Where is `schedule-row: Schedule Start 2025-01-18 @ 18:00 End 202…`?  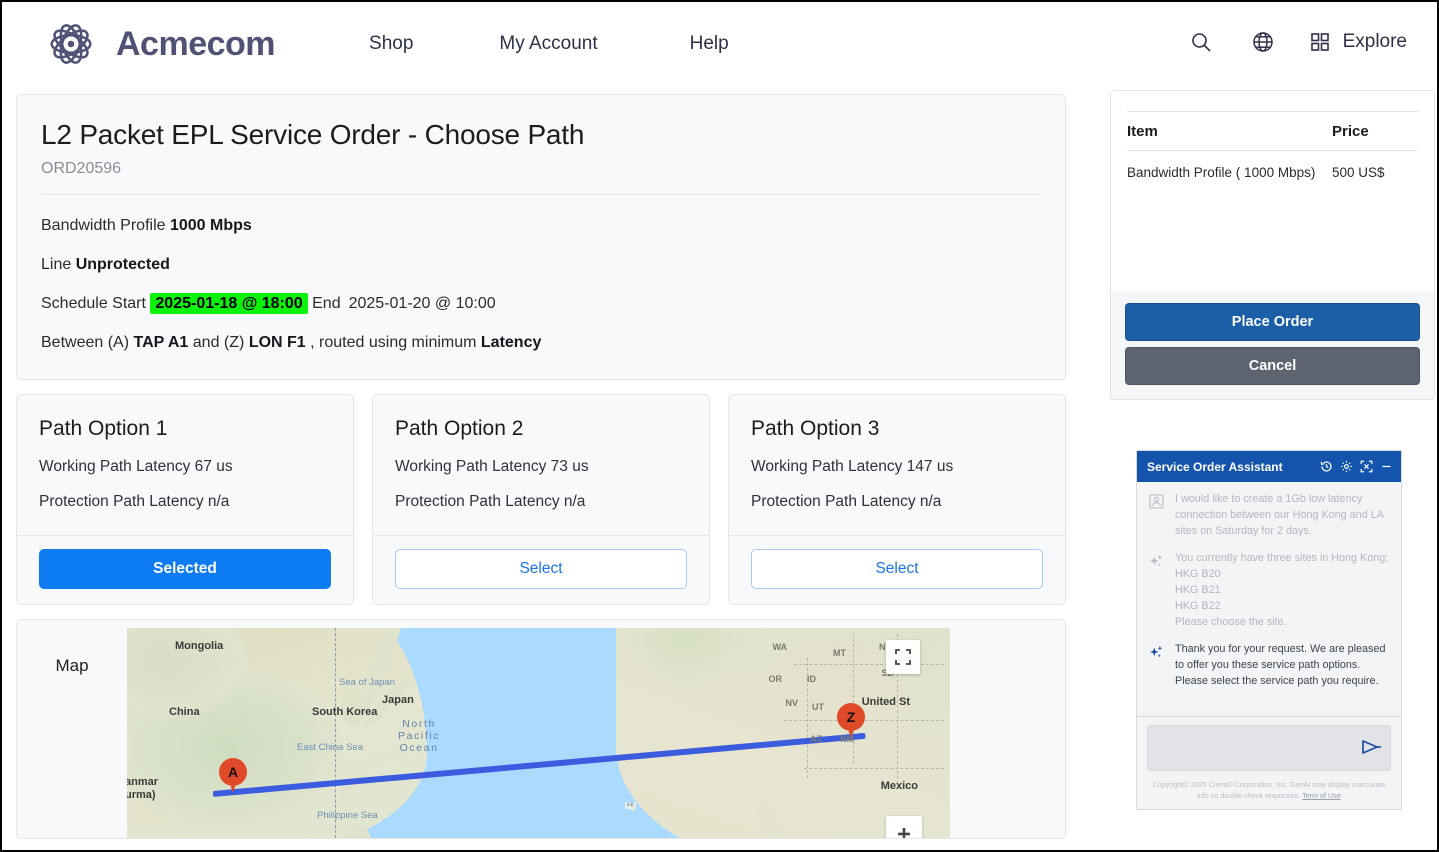
schedule-row: Schedule Start 2025-01-18 @ 18:00 End 202… is located at coordinates (541, 303).